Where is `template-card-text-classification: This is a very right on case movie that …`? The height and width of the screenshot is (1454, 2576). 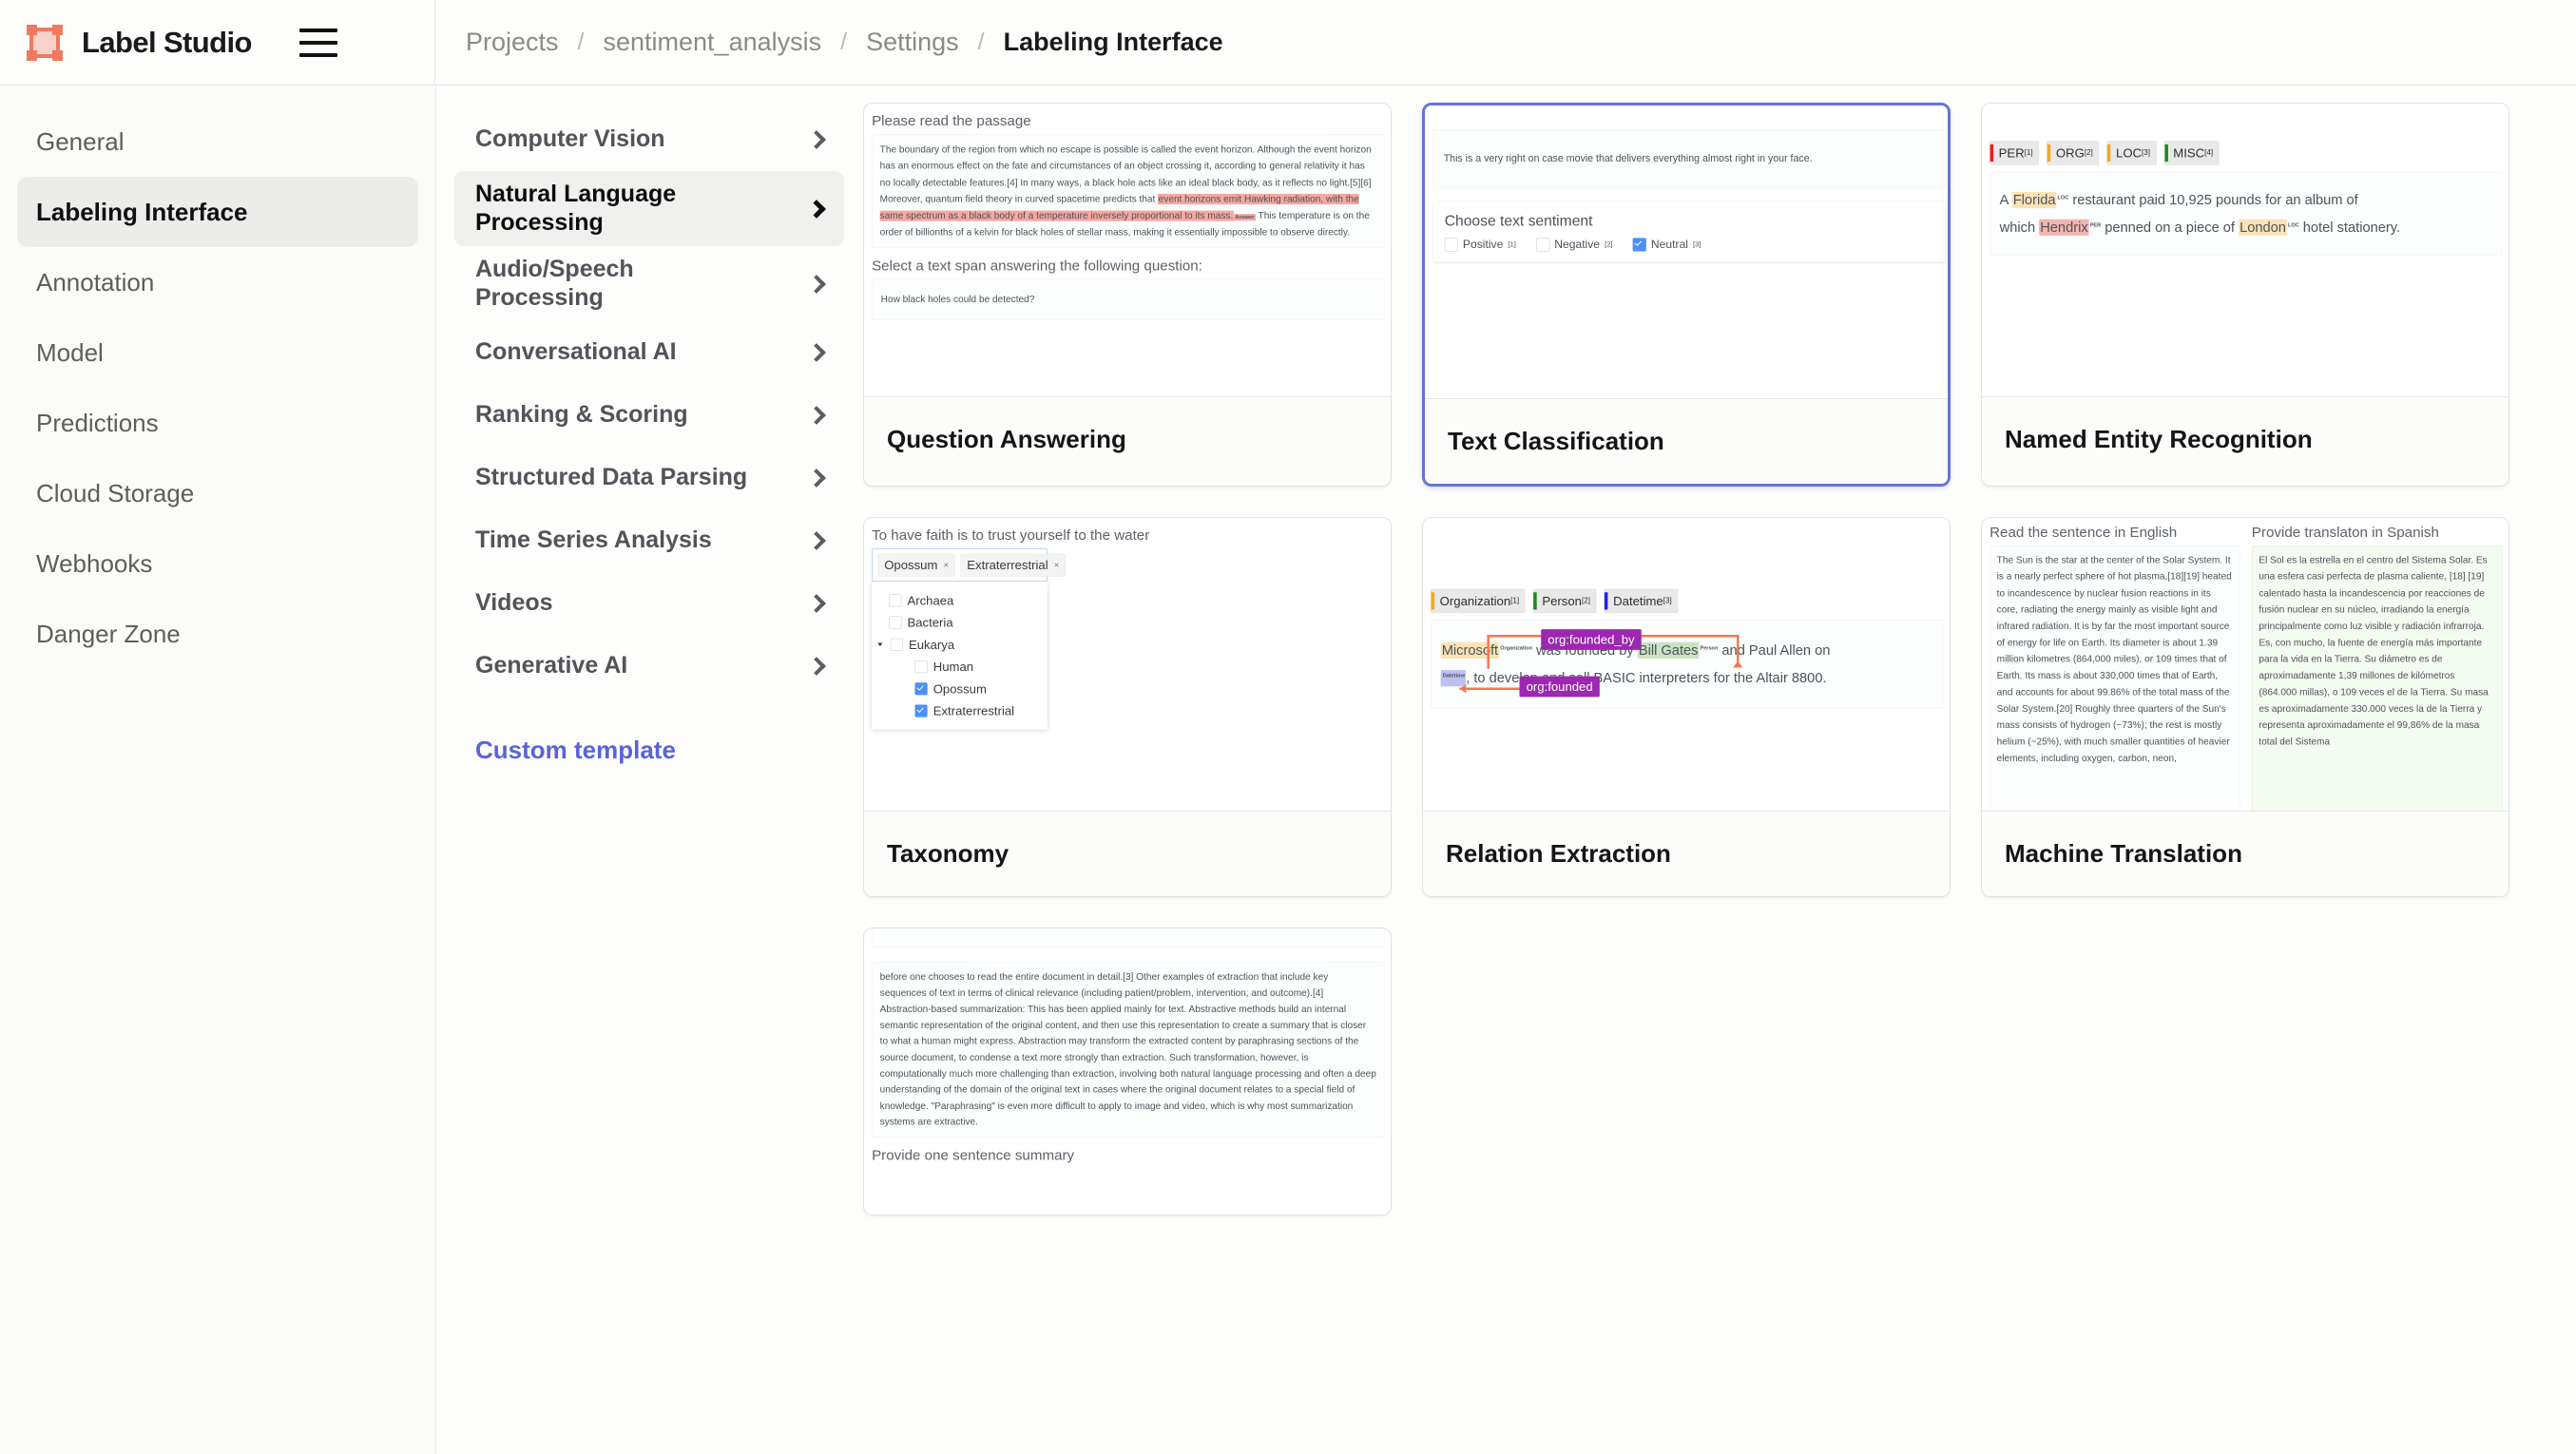 template-card-text-classification: This is a very right on case movie that … is located at coordinates (1687, 295).